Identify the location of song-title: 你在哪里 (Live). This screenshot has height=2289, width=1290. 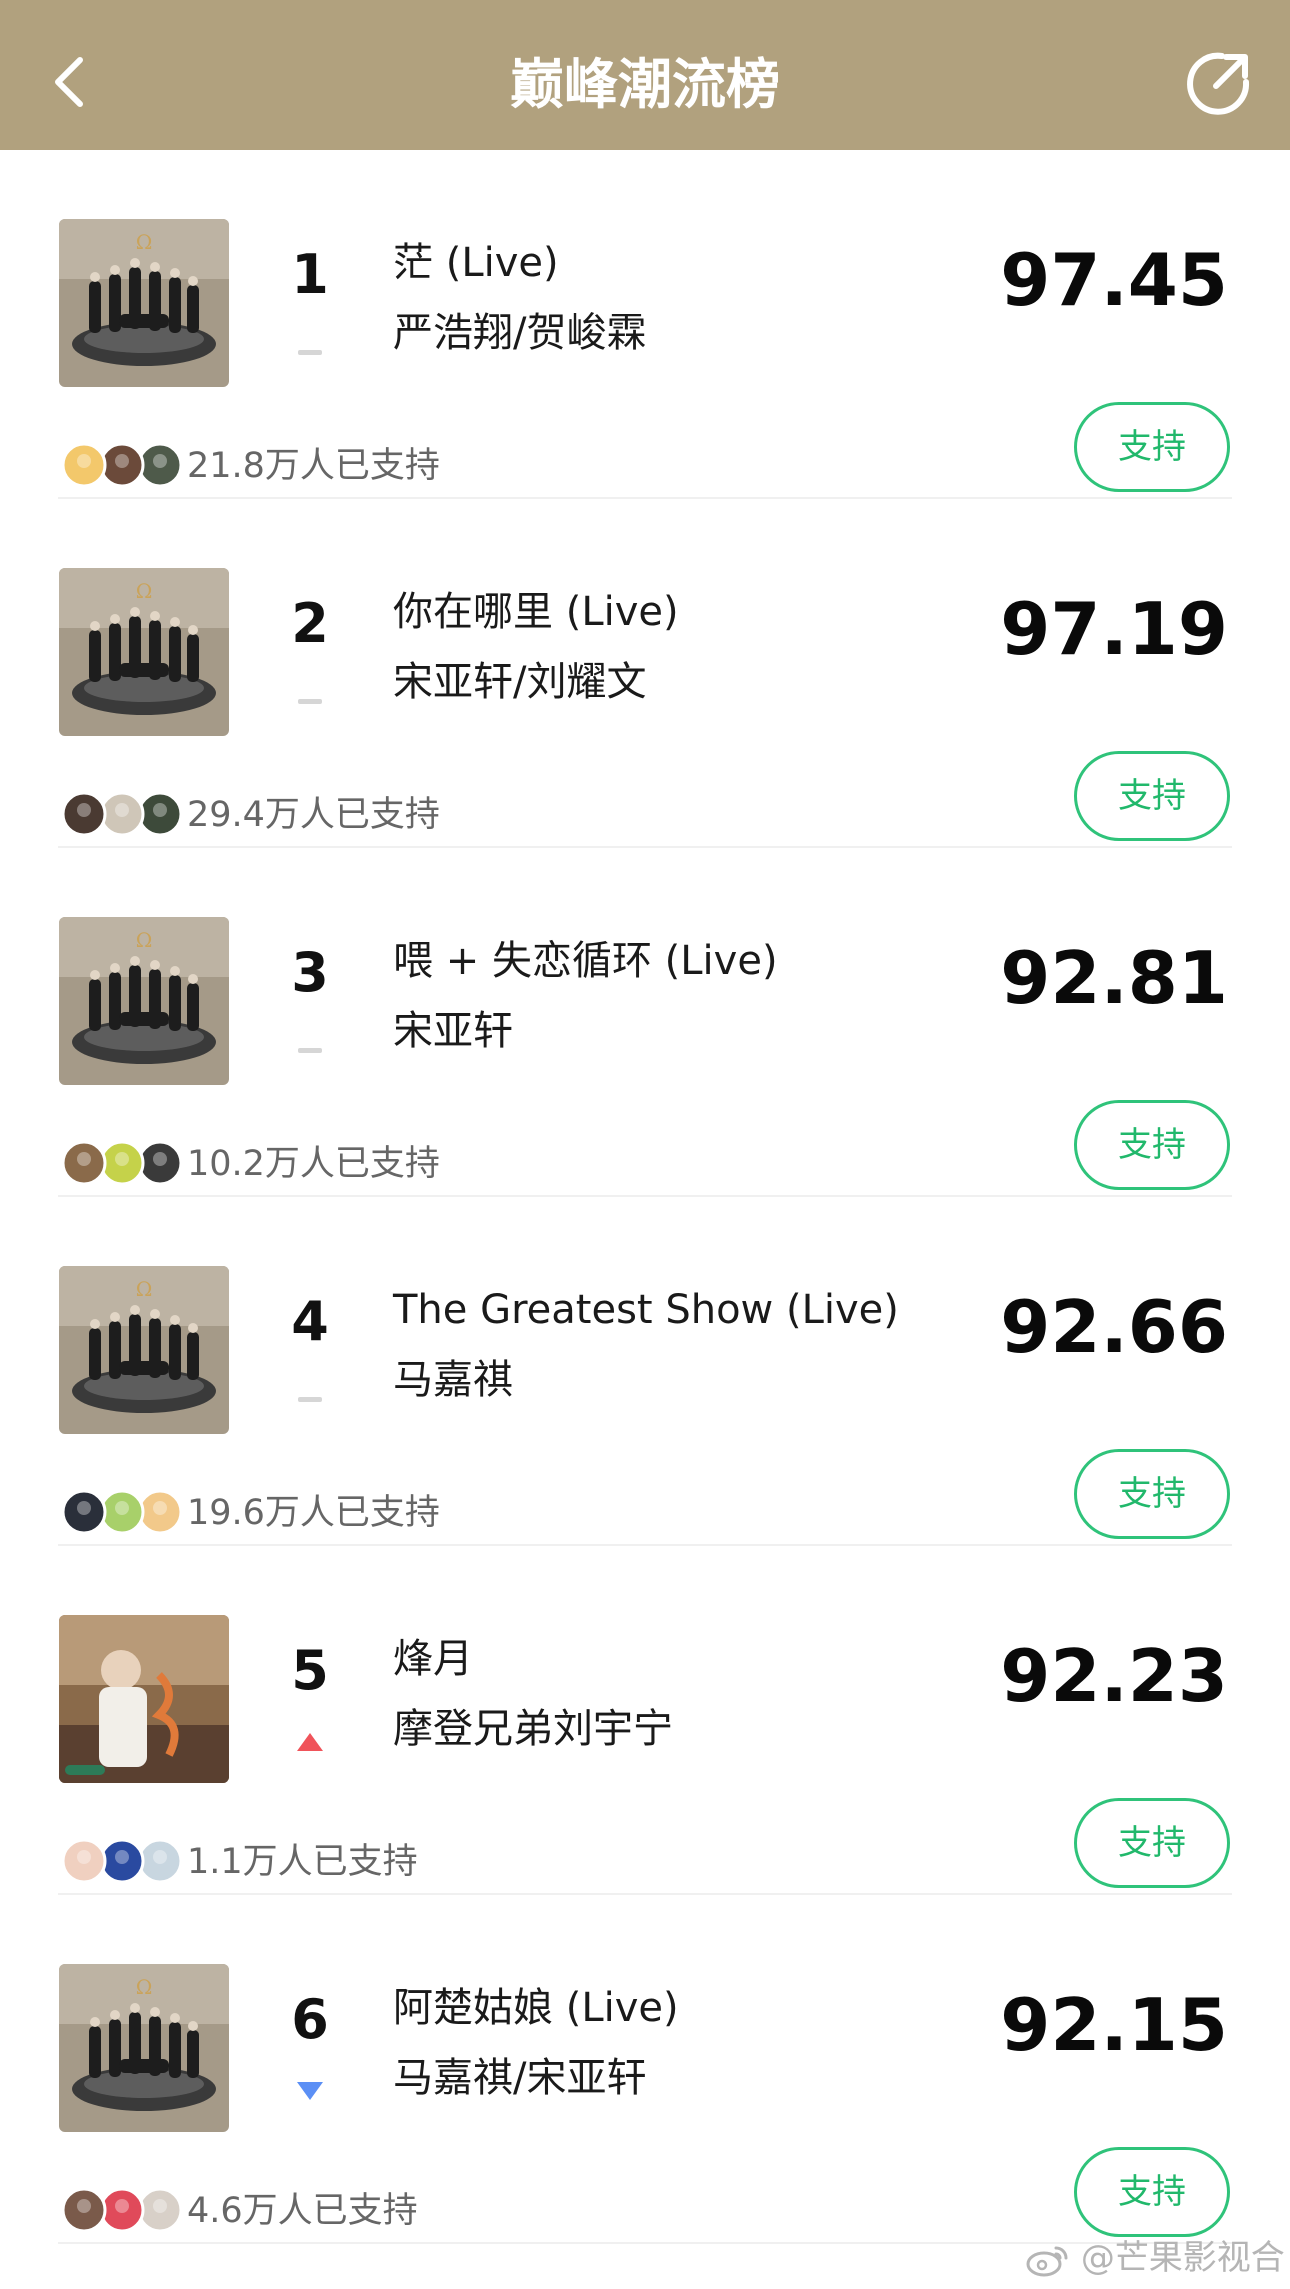
(536, 612).